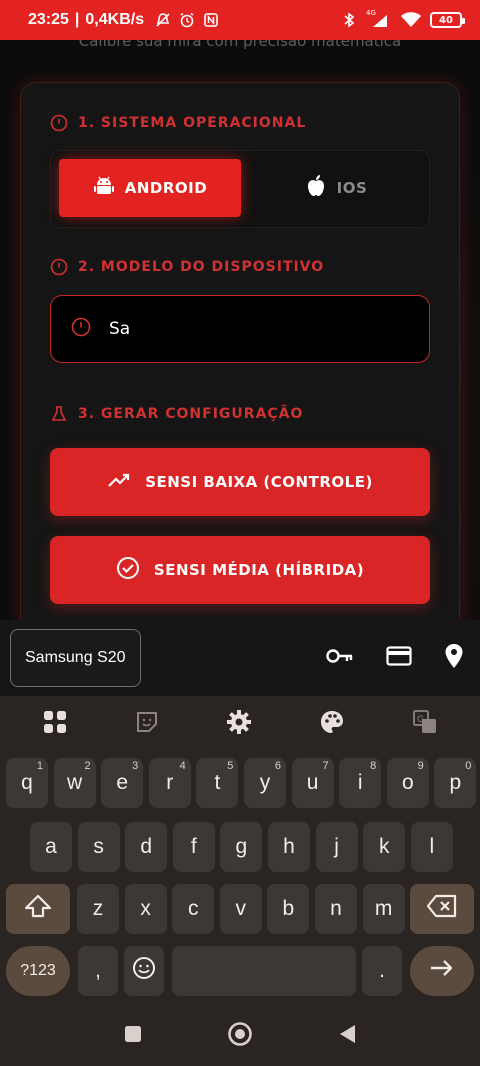 This screenshot has height=1066, width=480. What do you see at coordinates (192, 123) in the screenshot?
I see `section-os-label: 1. SISTEMA OPERACIONAL` at bounding box center [192, 123].